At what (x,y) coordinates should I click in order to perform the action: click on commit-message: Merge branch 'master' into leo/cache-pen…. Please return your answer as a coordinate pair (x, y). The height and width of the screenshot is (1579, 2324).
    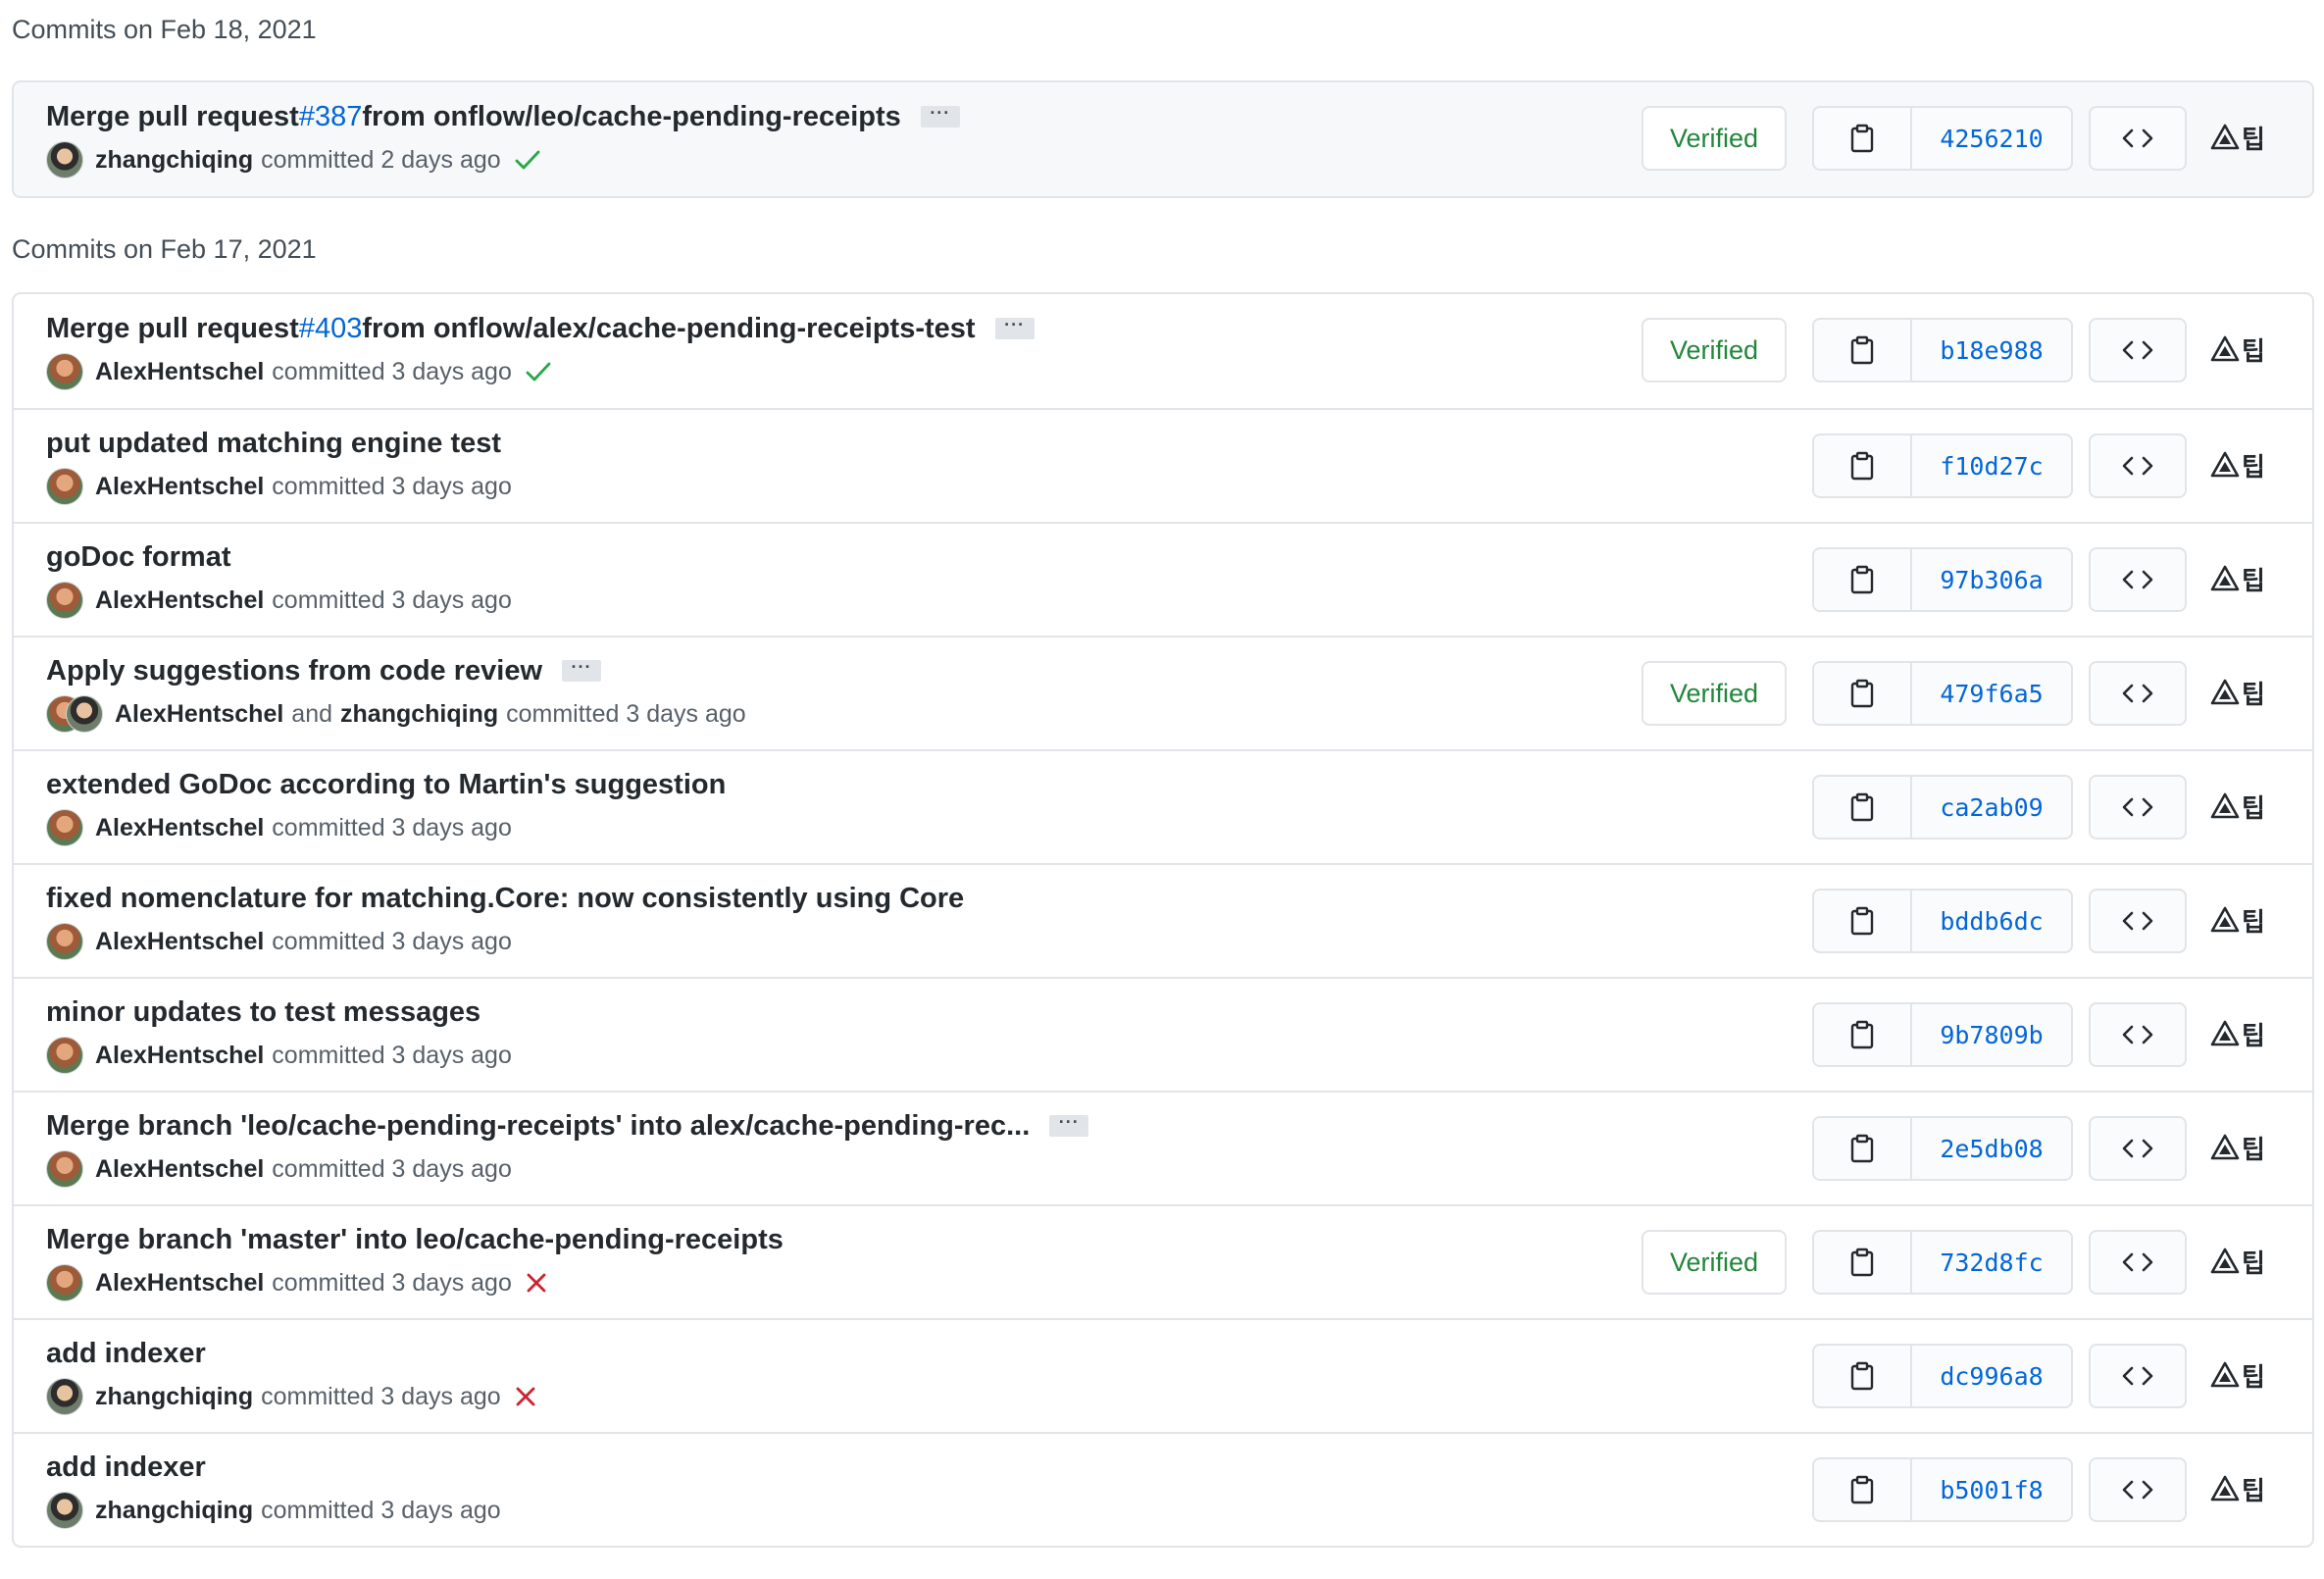
    Looking at the image, I should click on (414, 1240).